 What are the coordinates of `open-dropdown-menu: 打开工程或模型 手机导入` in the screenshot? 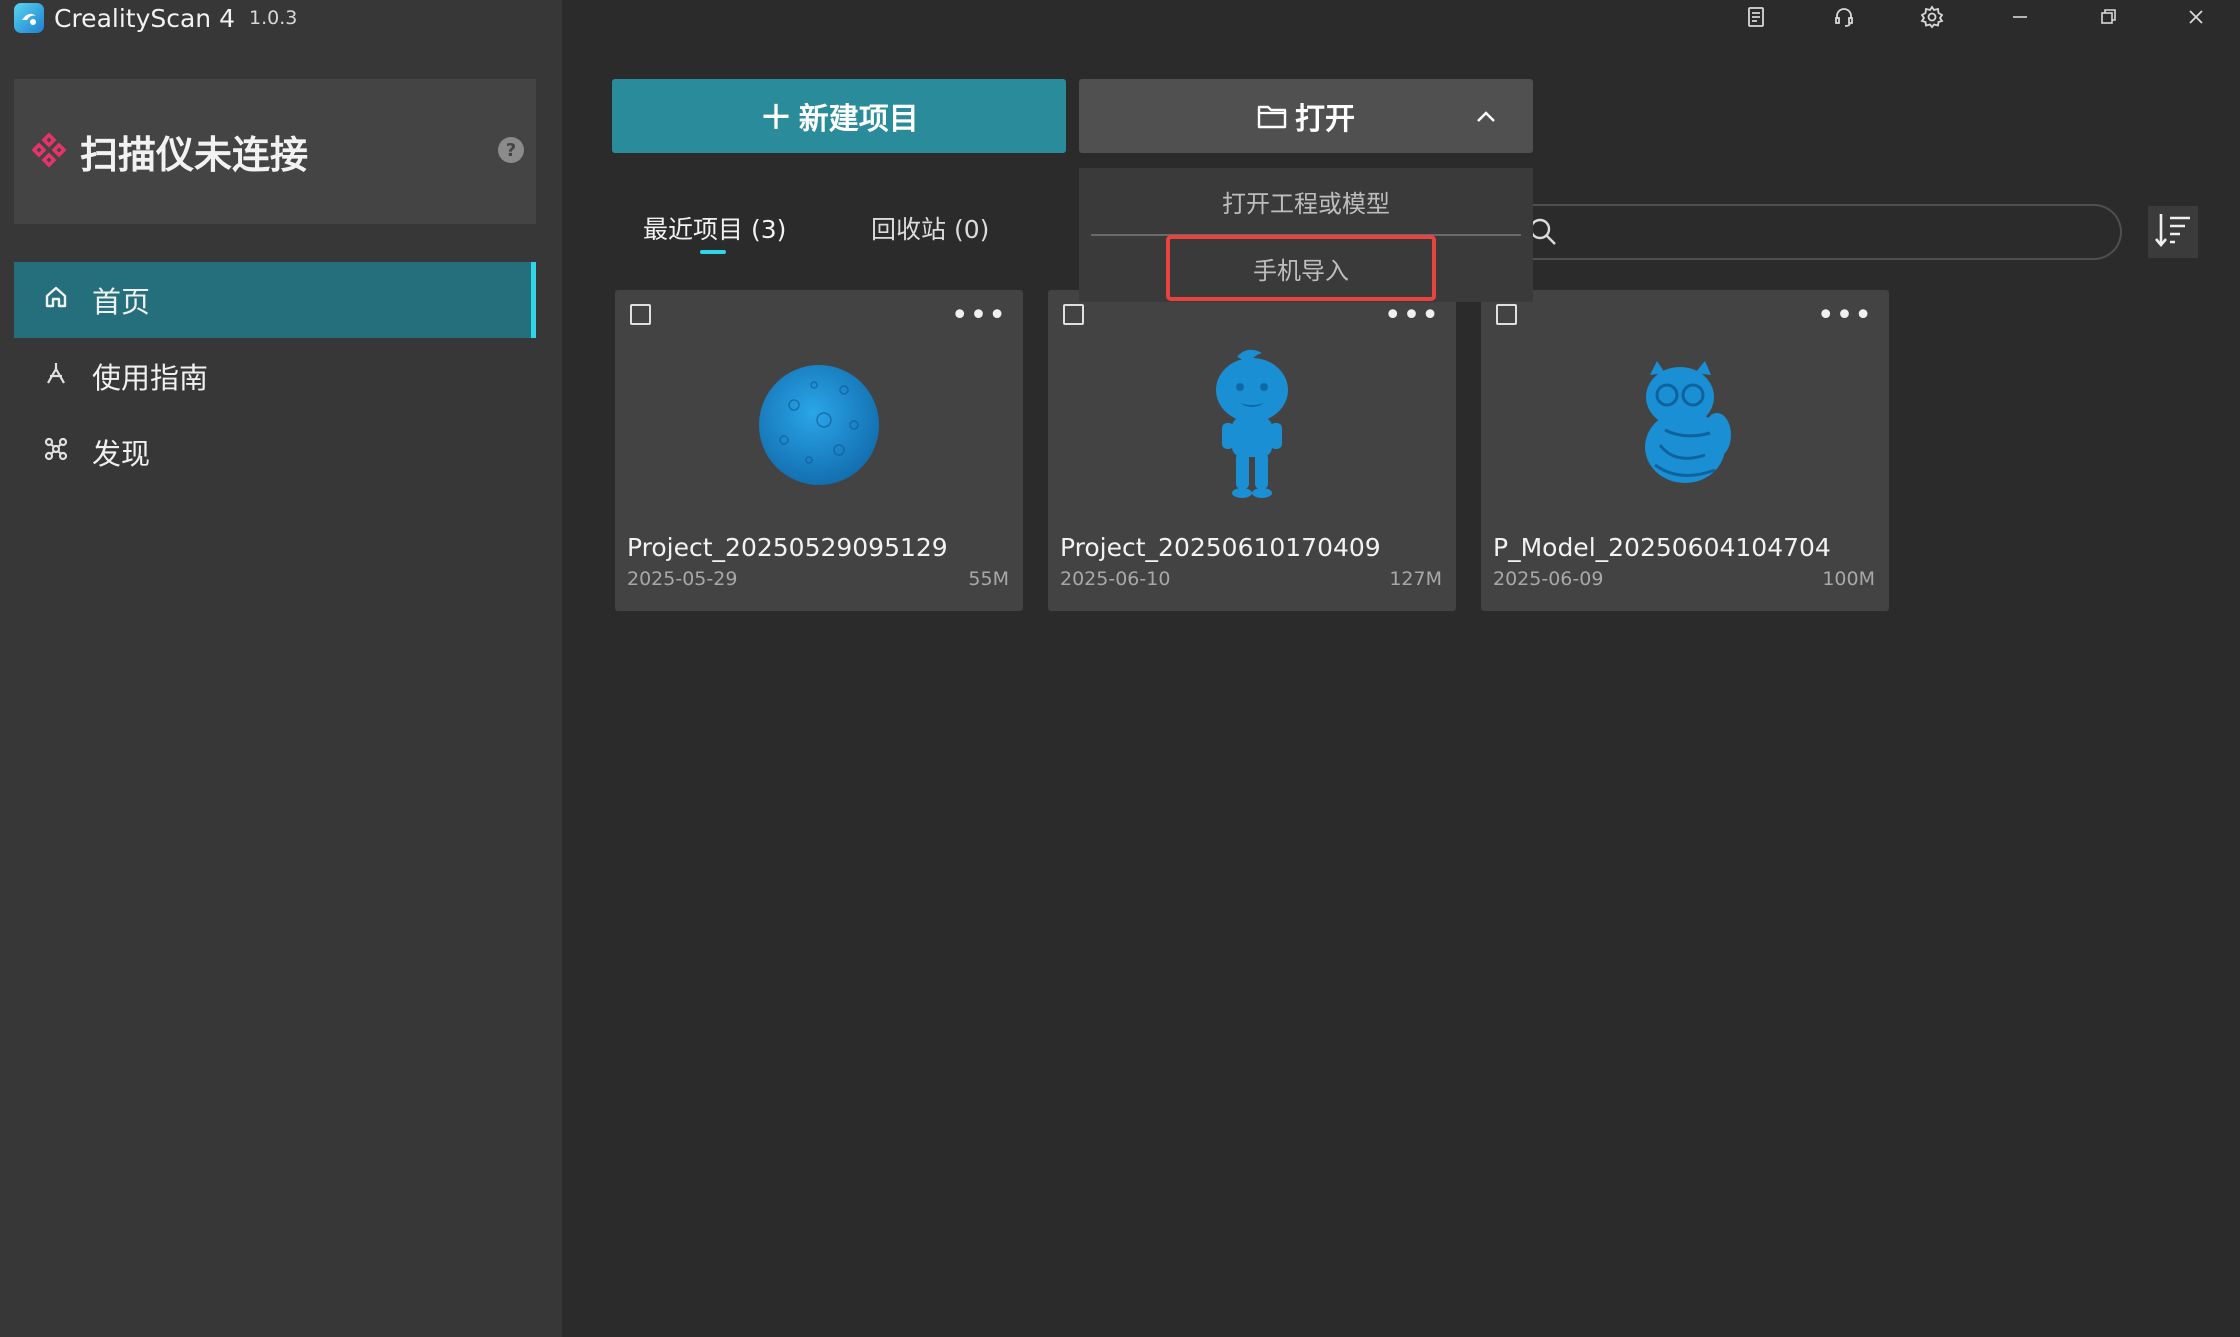 It's located at (1306, 235).